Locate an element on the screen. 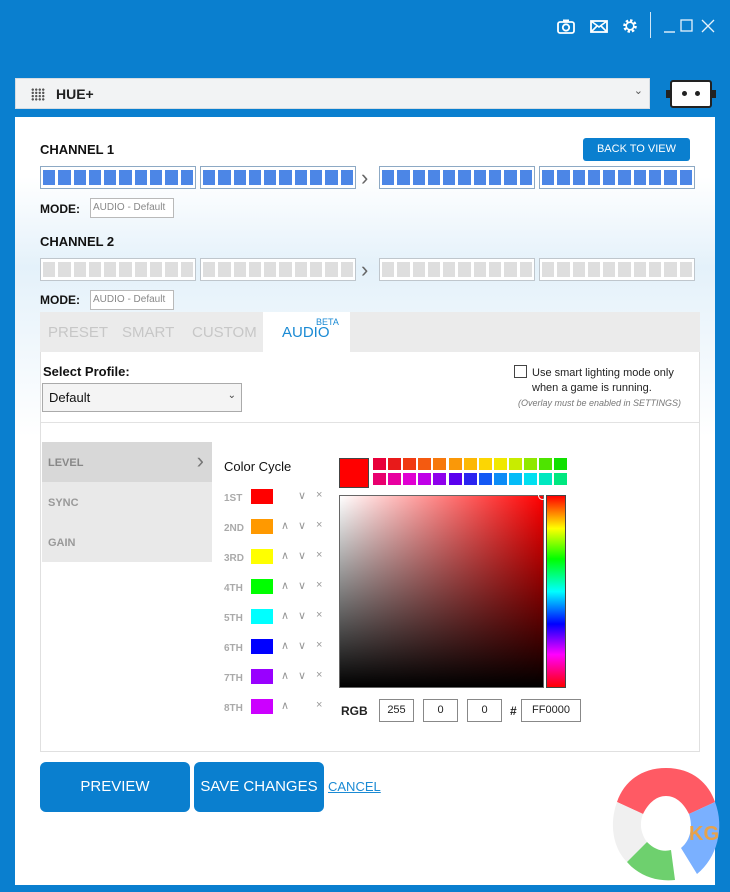  menu-item-sync: SYNC is located at coordinates (127, 502).